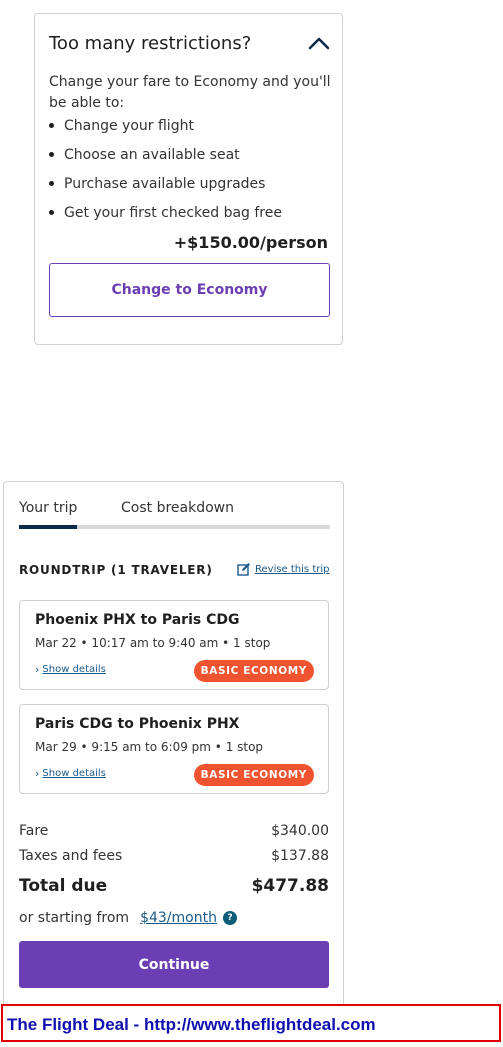  What do you see at coordinates (48, 508) in the screenshot?
I see `tab-your-trip: Your trip` at bounding box center [48, 508].